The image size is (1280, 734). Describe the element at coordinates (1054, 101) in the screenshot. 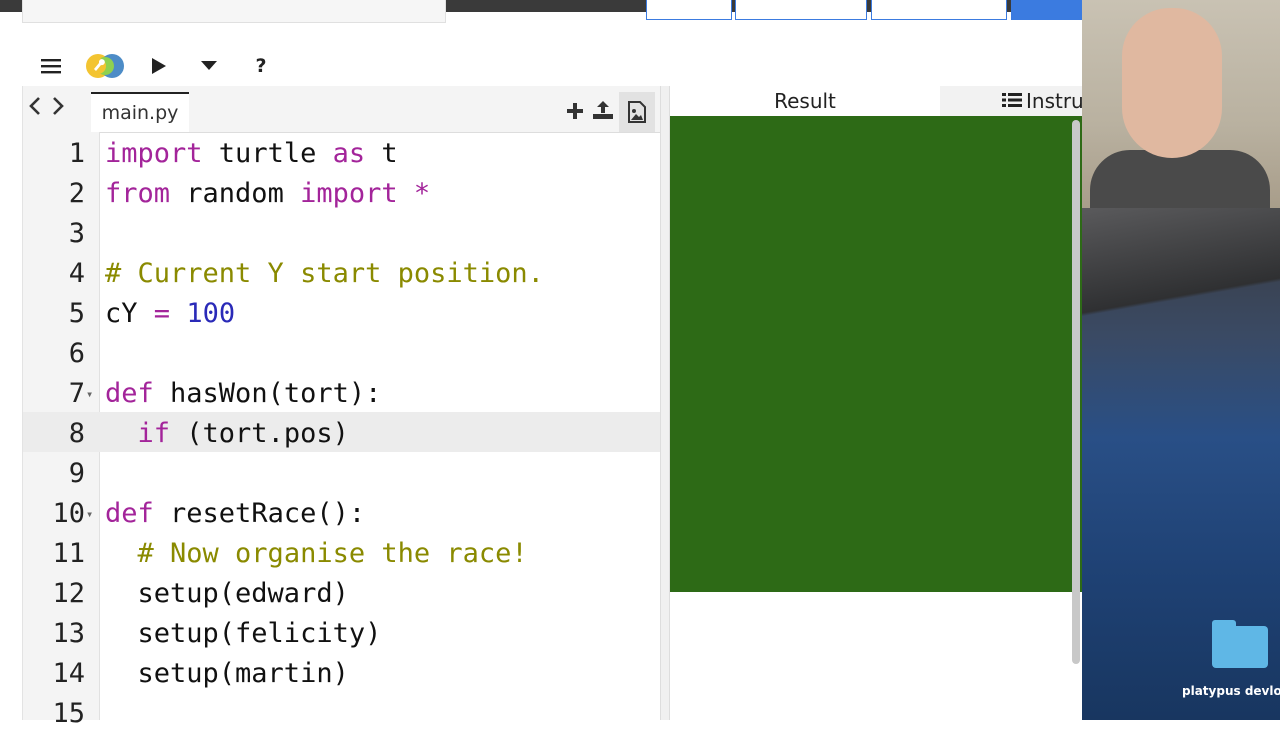

I see `tab-instructions-label: Instru` at that location.